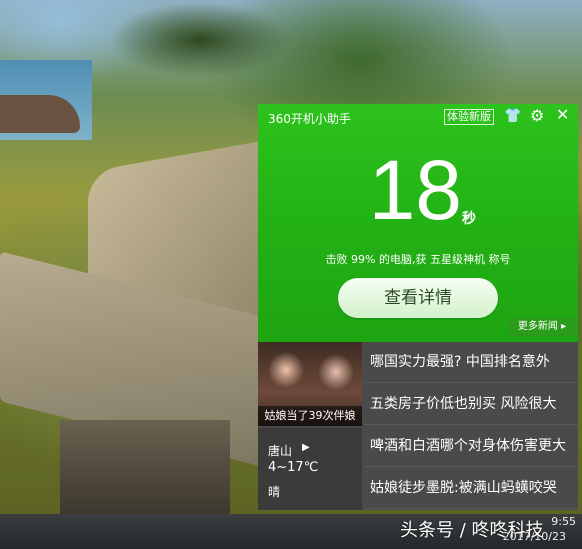 This screenshot has width=582, height=549. I want to click on watermark-text: 头条号 / 咚咚科技, so click(472, 530).